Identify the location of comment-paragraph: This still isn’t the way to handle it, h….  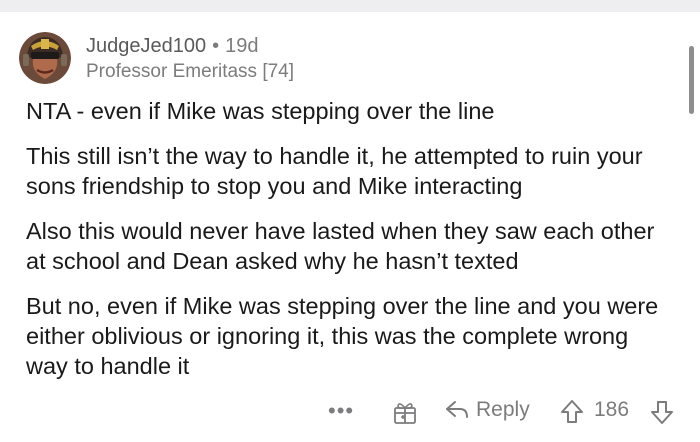
(334, 171).